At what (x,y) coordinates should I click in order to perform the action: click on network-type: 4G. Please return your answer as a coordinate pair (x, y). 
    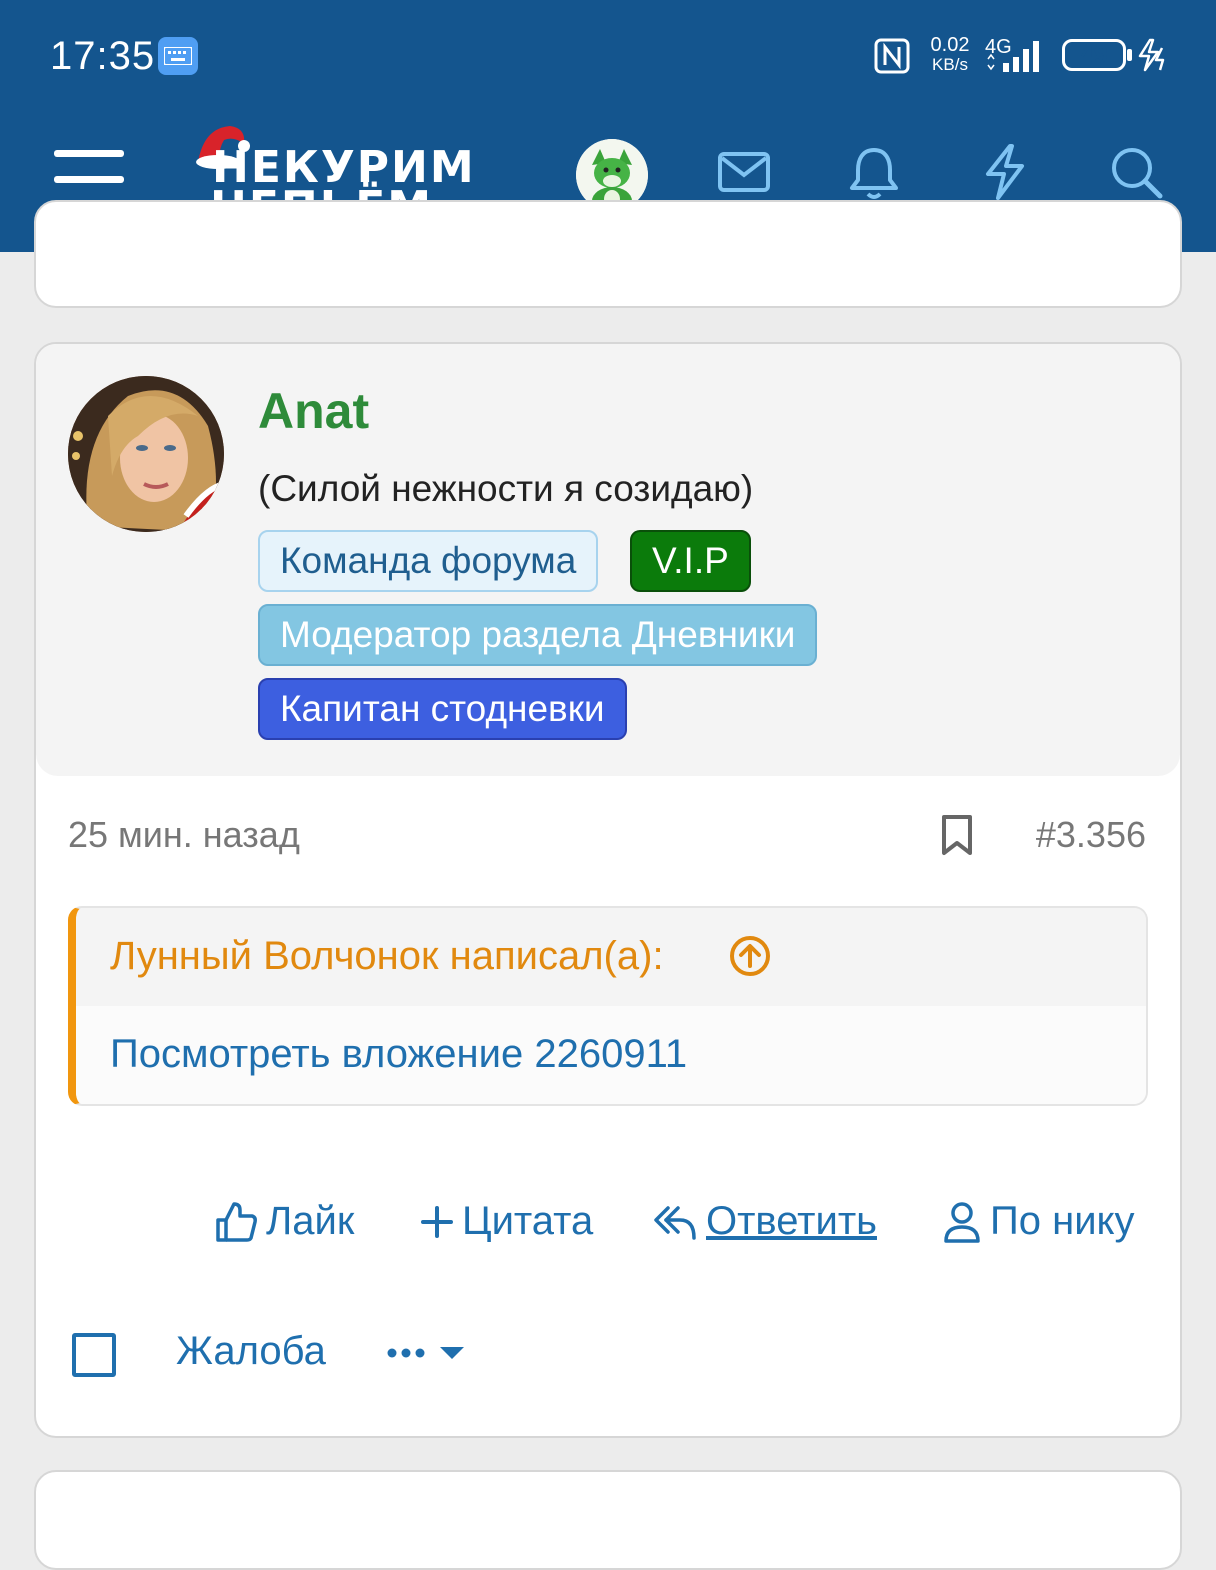
    Looking at the image, I should click on (998, 47).